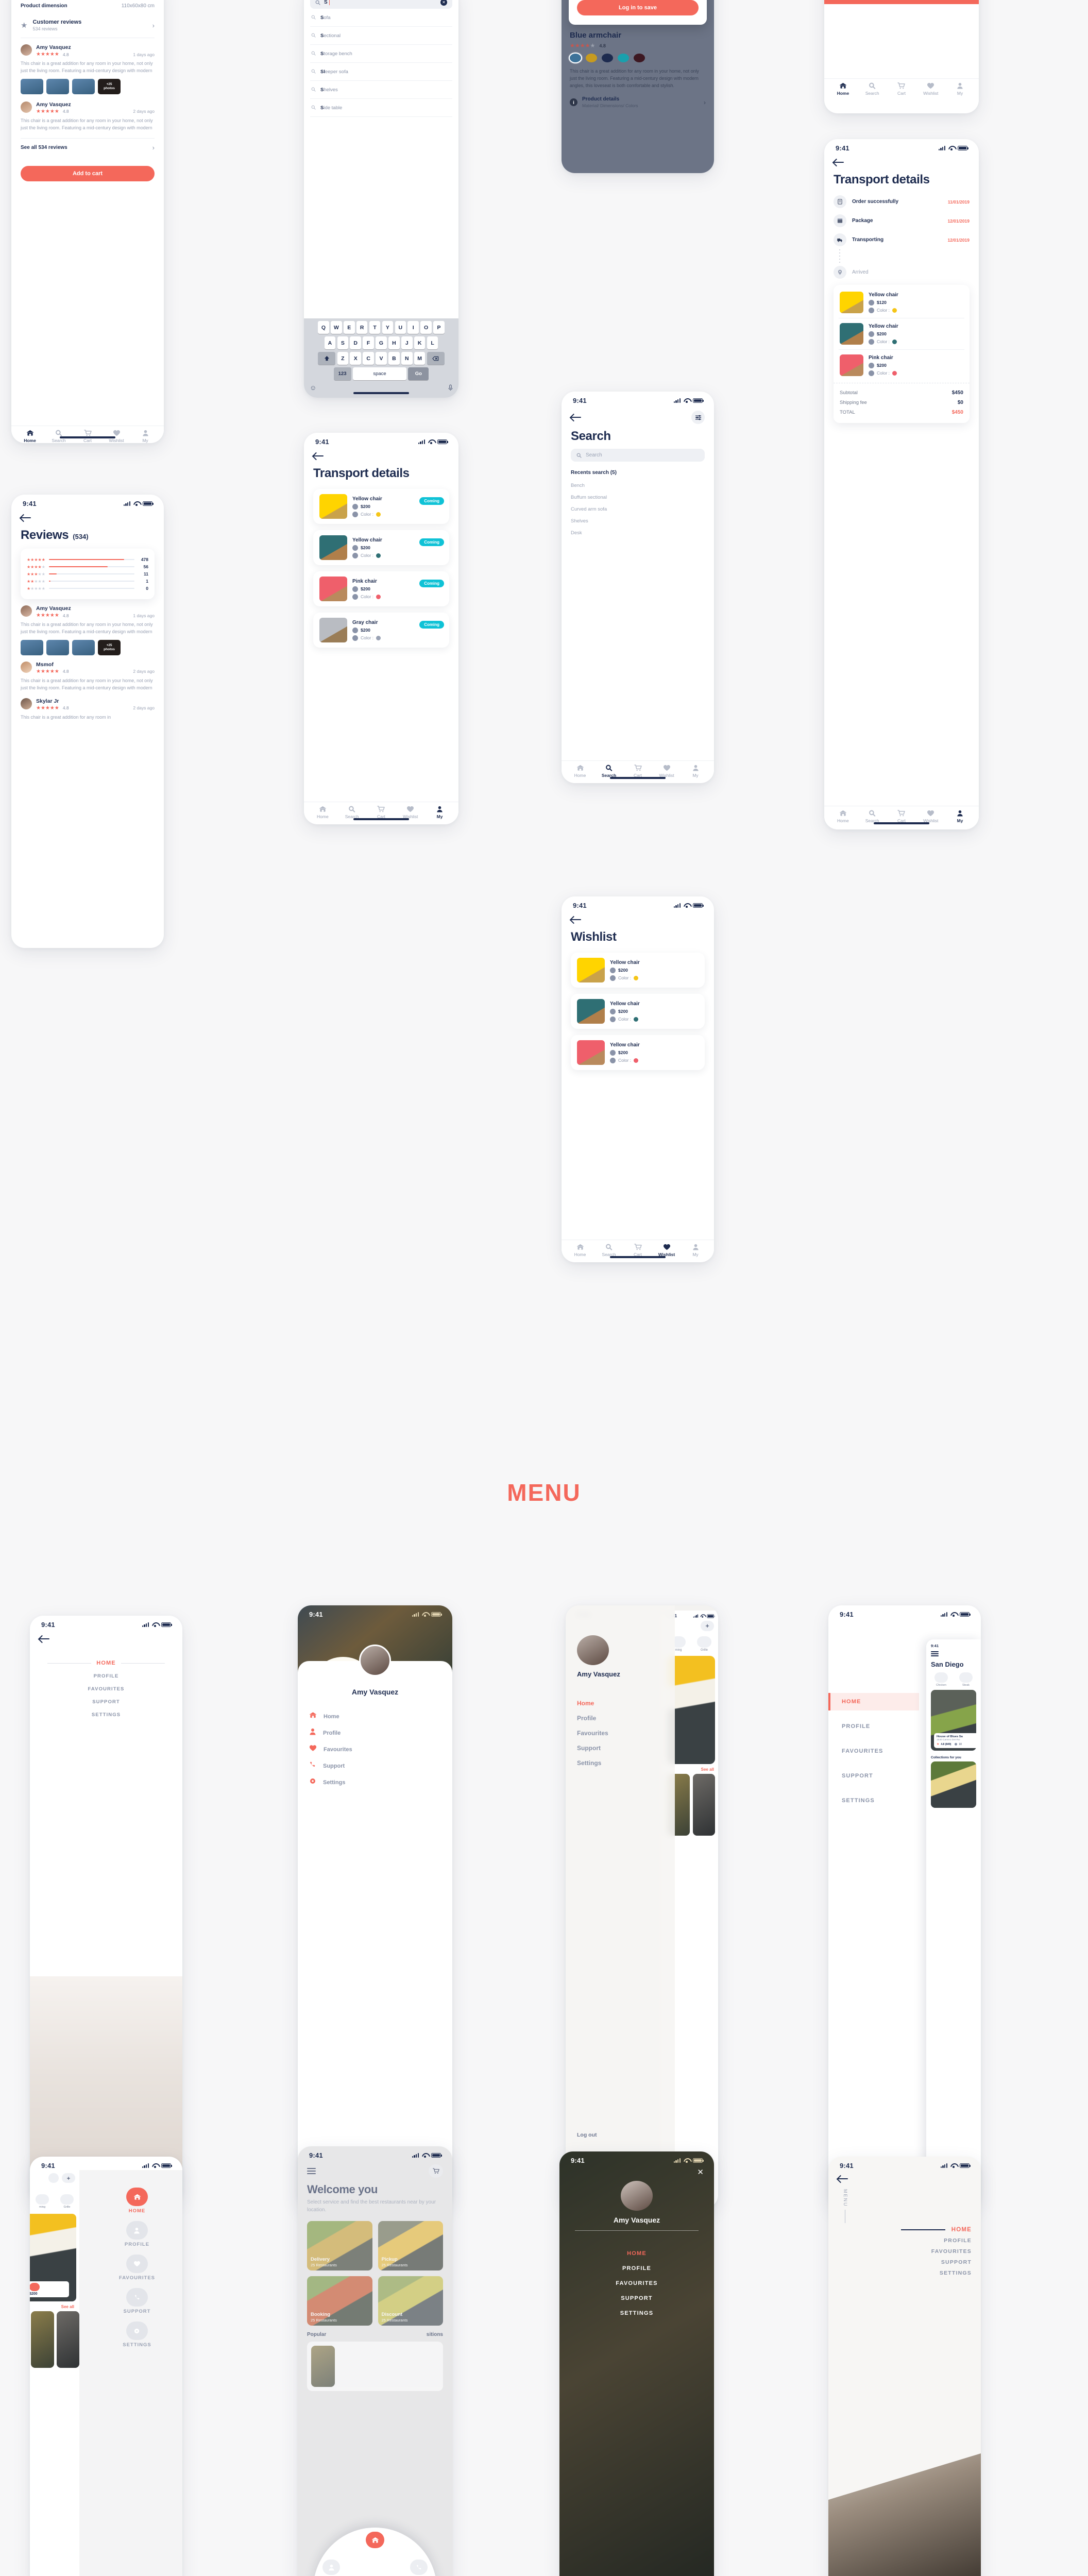 The width and height of the screenshot is (1088, 2576). What do you see at coordinates (381, 388) in the screenshot?
I see `keyboard-footer: ☺` at bounding box center [381, 388].